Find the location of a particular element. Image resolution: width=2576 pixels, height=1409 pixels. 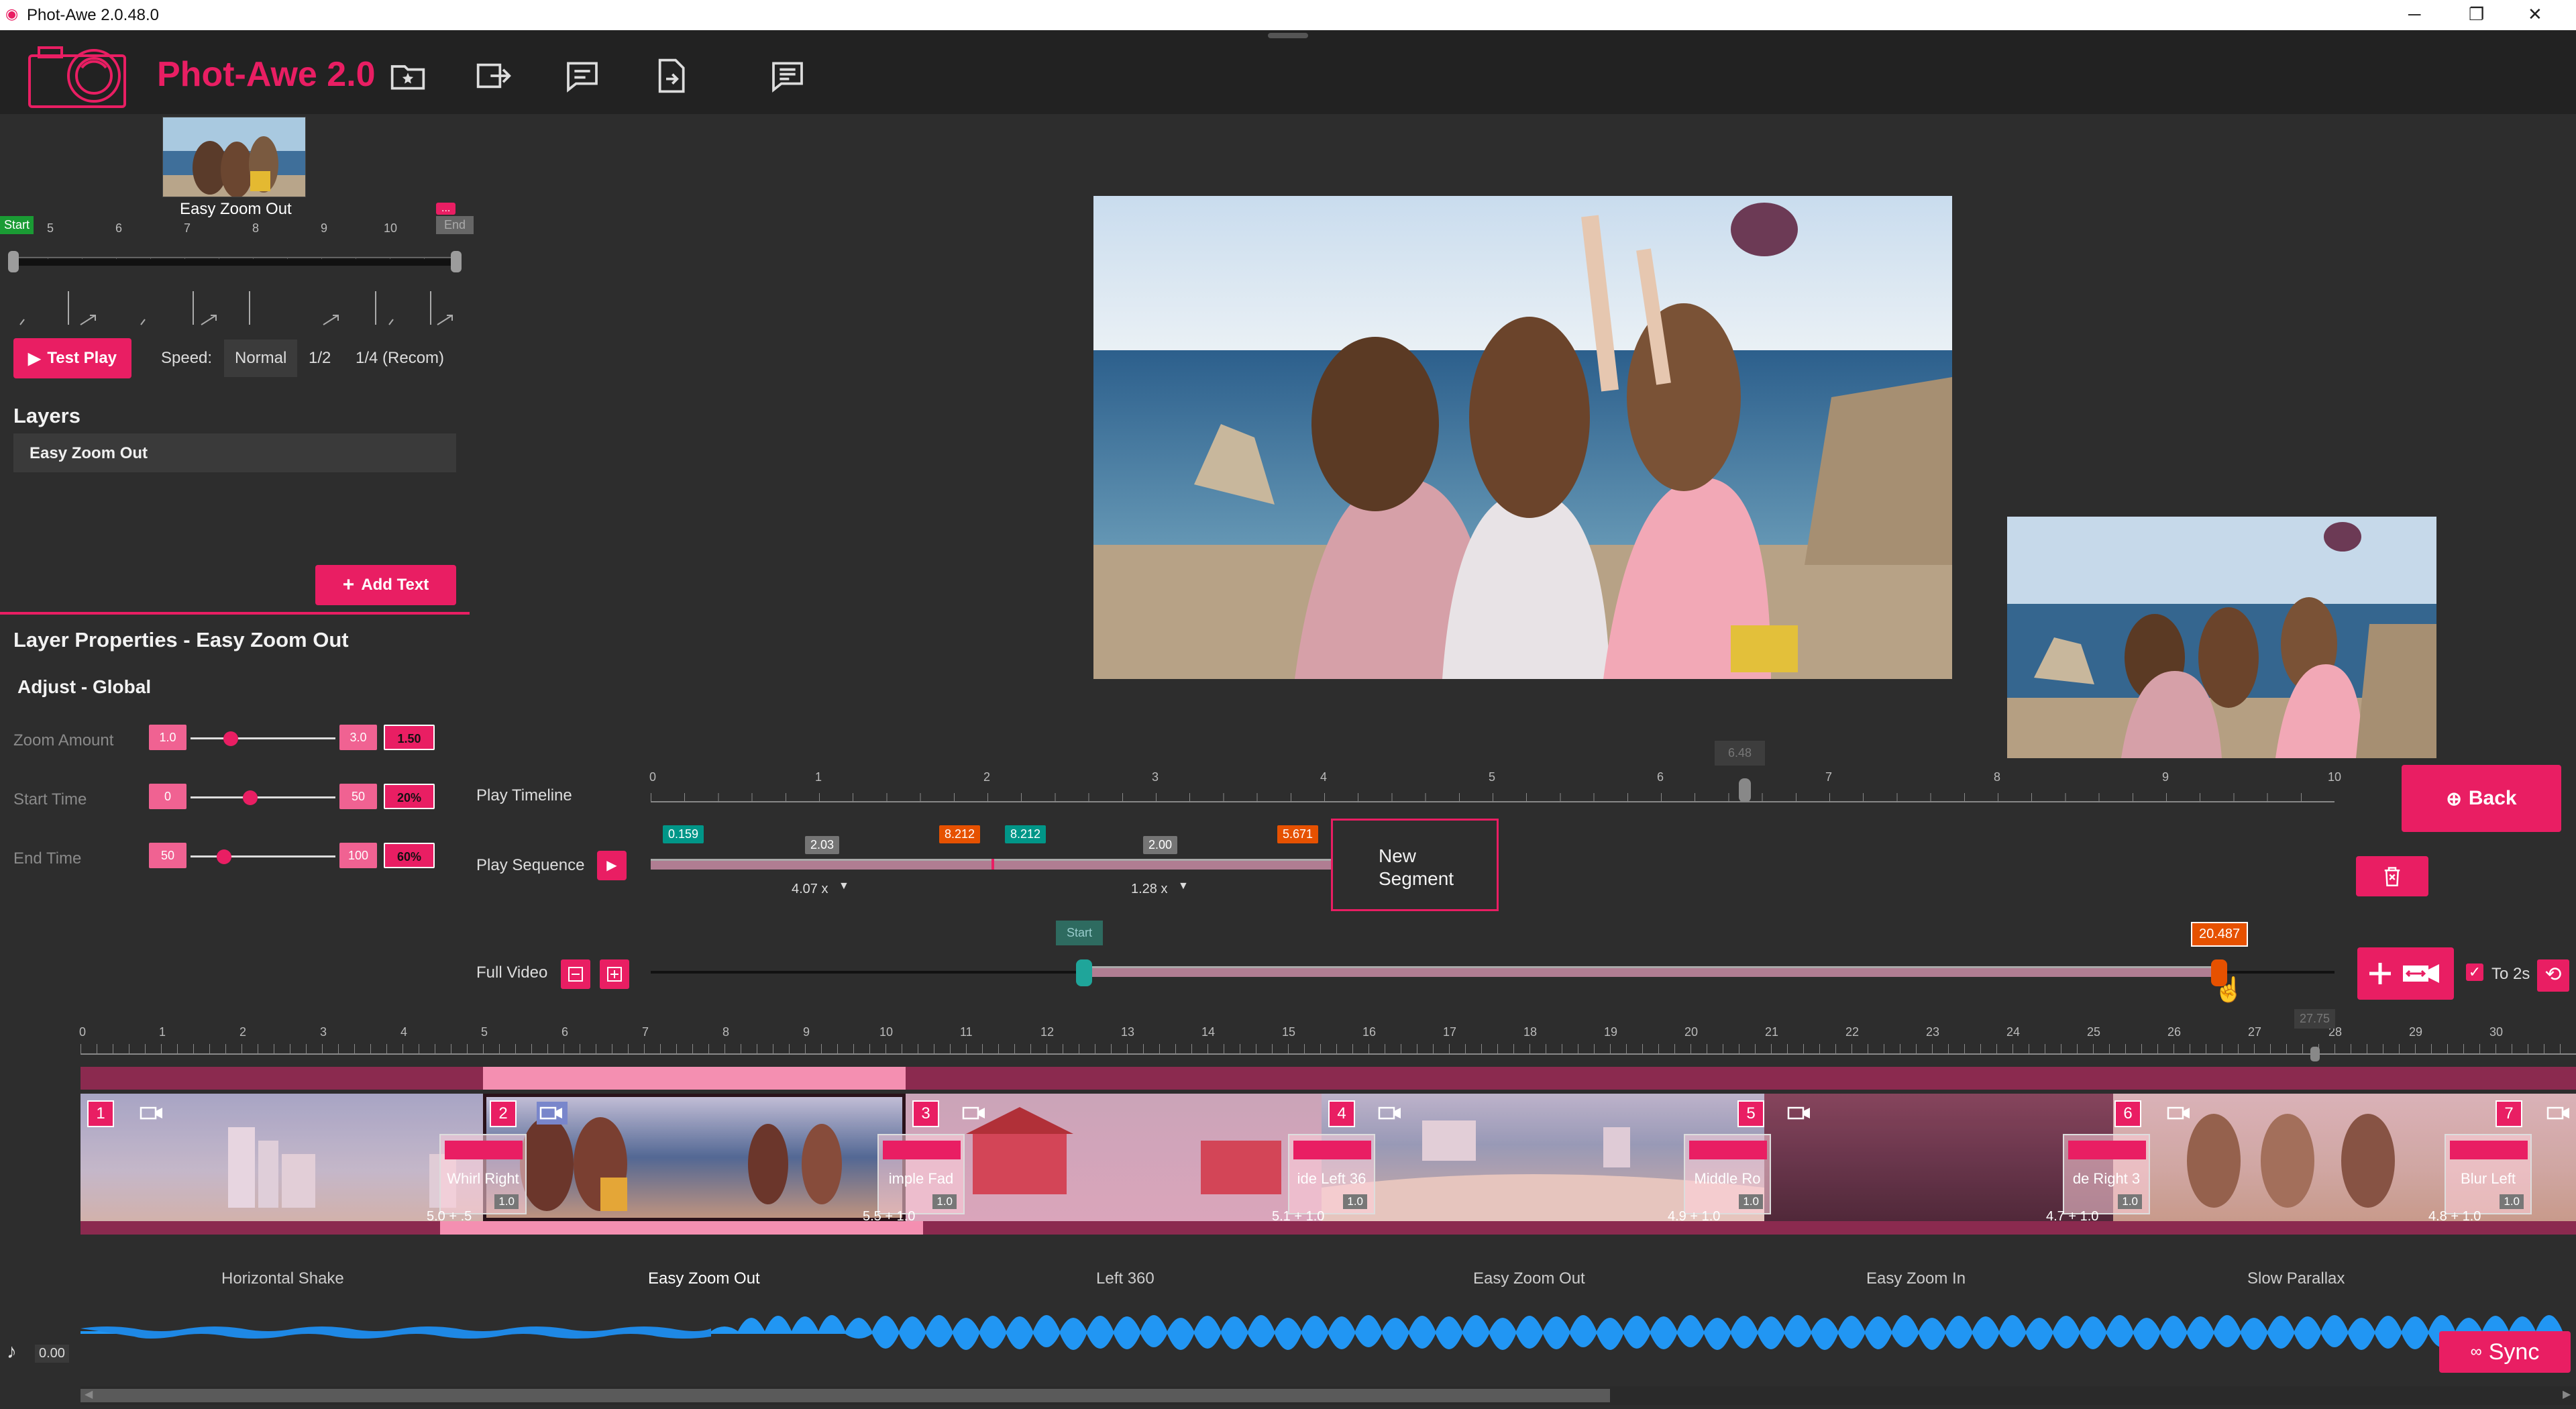

minimize-button: ─ is located at coordinates (2414, 14).